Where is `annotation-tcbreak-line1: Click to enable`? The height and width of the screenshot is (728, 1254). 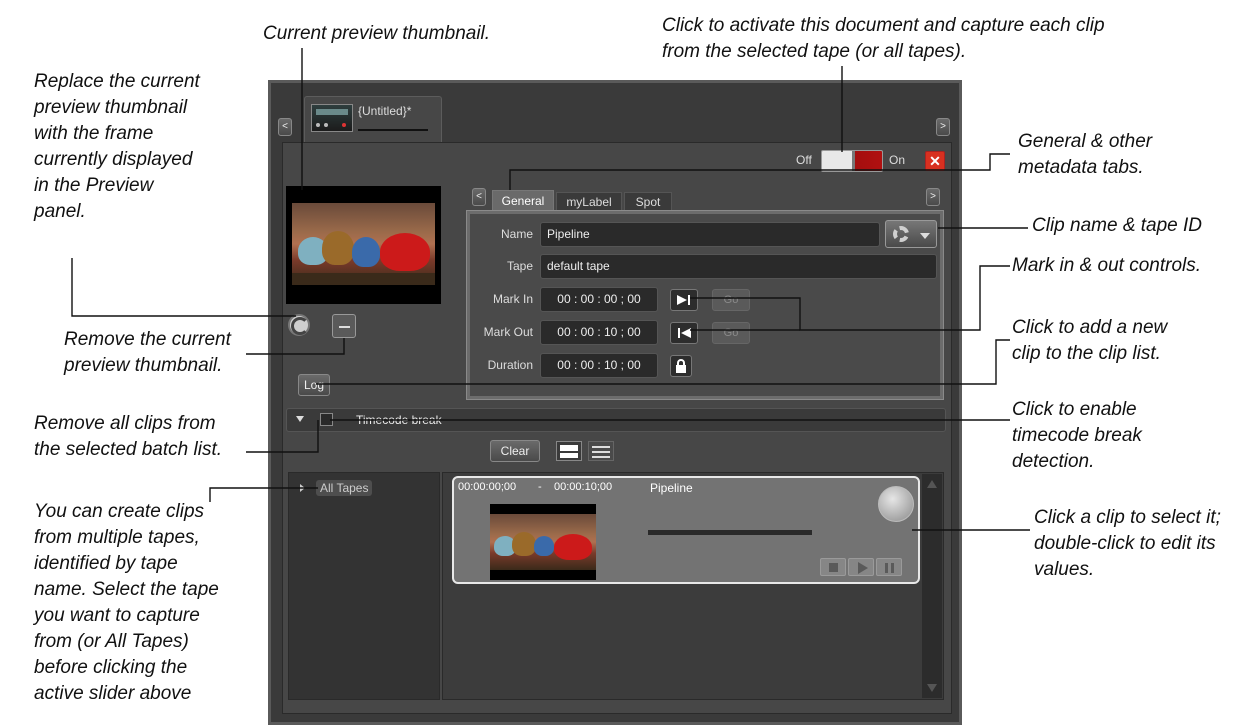
annotation-tcbreak-line1: Click to enable is located at coordinates (1074, 409).